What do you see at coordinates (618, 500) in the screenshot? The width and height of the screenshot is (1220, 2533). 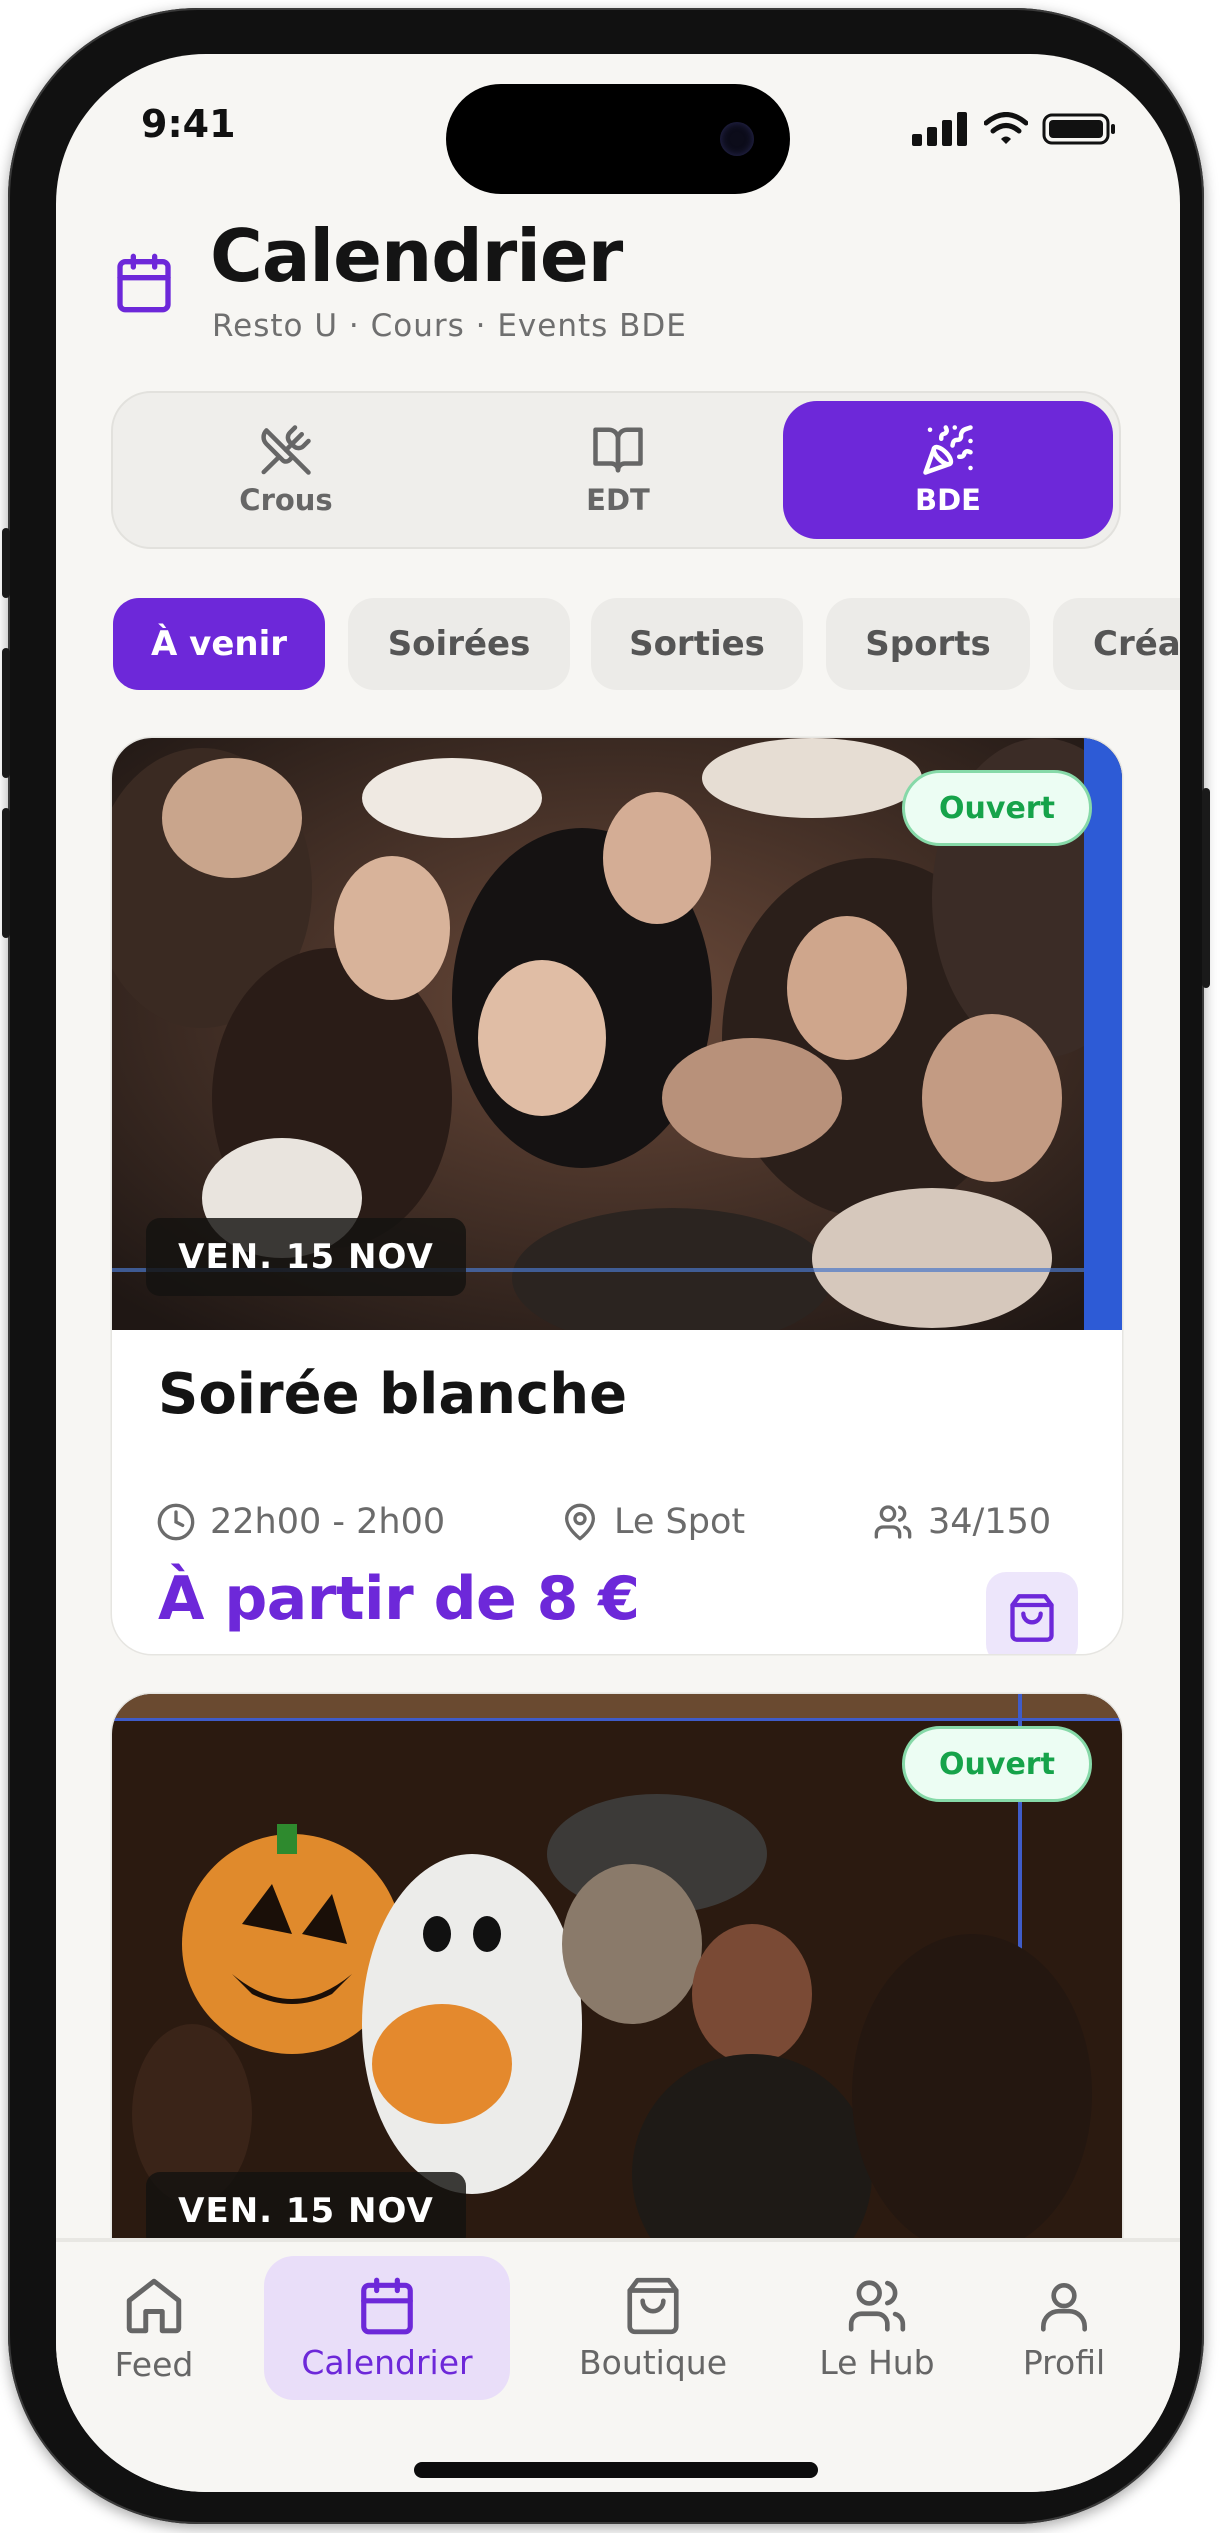 I see `segment-label: EDT` at bounding box center [618, 500].